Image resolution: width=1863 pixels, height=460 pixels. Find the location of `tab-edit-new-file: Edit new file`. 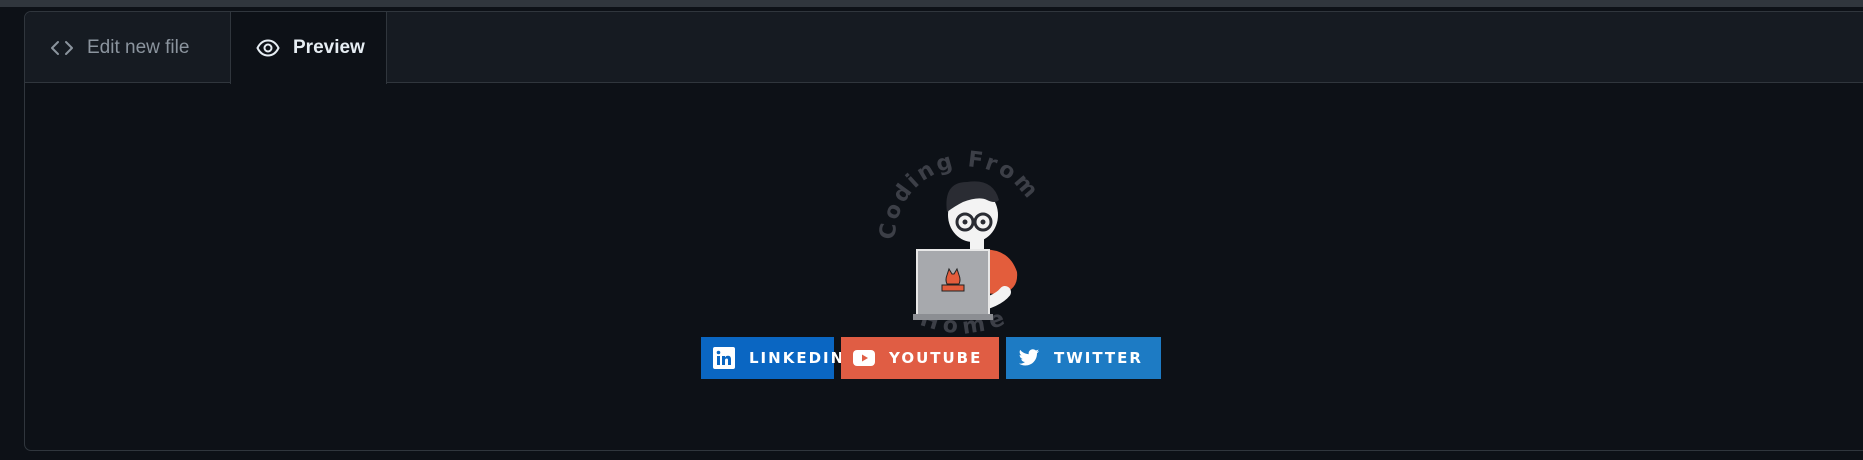

tab-edit-new-file: Edit new file is located at coordinates (127, 47).